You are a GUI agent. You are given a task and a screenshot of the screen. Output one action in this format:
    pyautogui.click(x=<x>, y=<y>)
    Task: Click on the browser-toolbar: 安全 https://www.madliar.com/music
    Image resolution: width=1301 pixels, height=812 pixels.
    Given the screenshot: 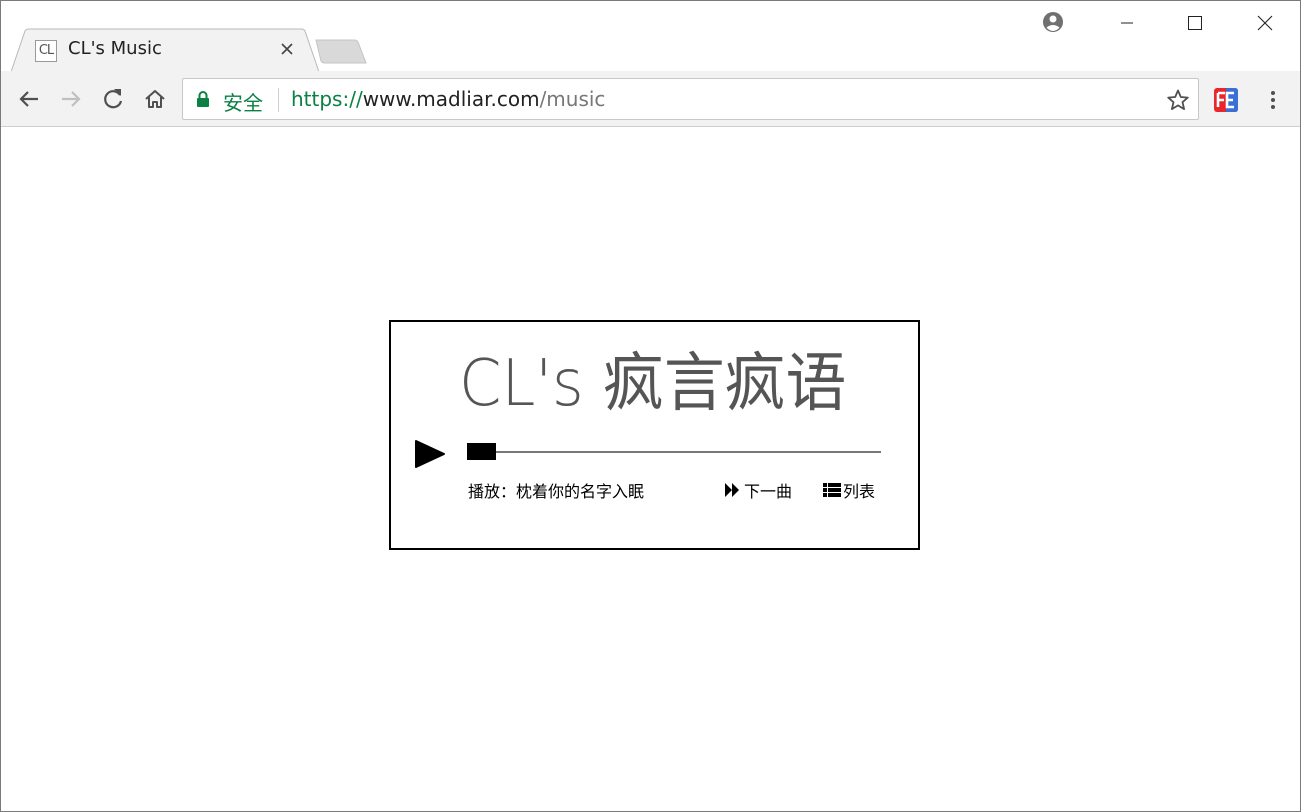 What is the action you would take?
    pyautogui.click(x=650, y=99)
    